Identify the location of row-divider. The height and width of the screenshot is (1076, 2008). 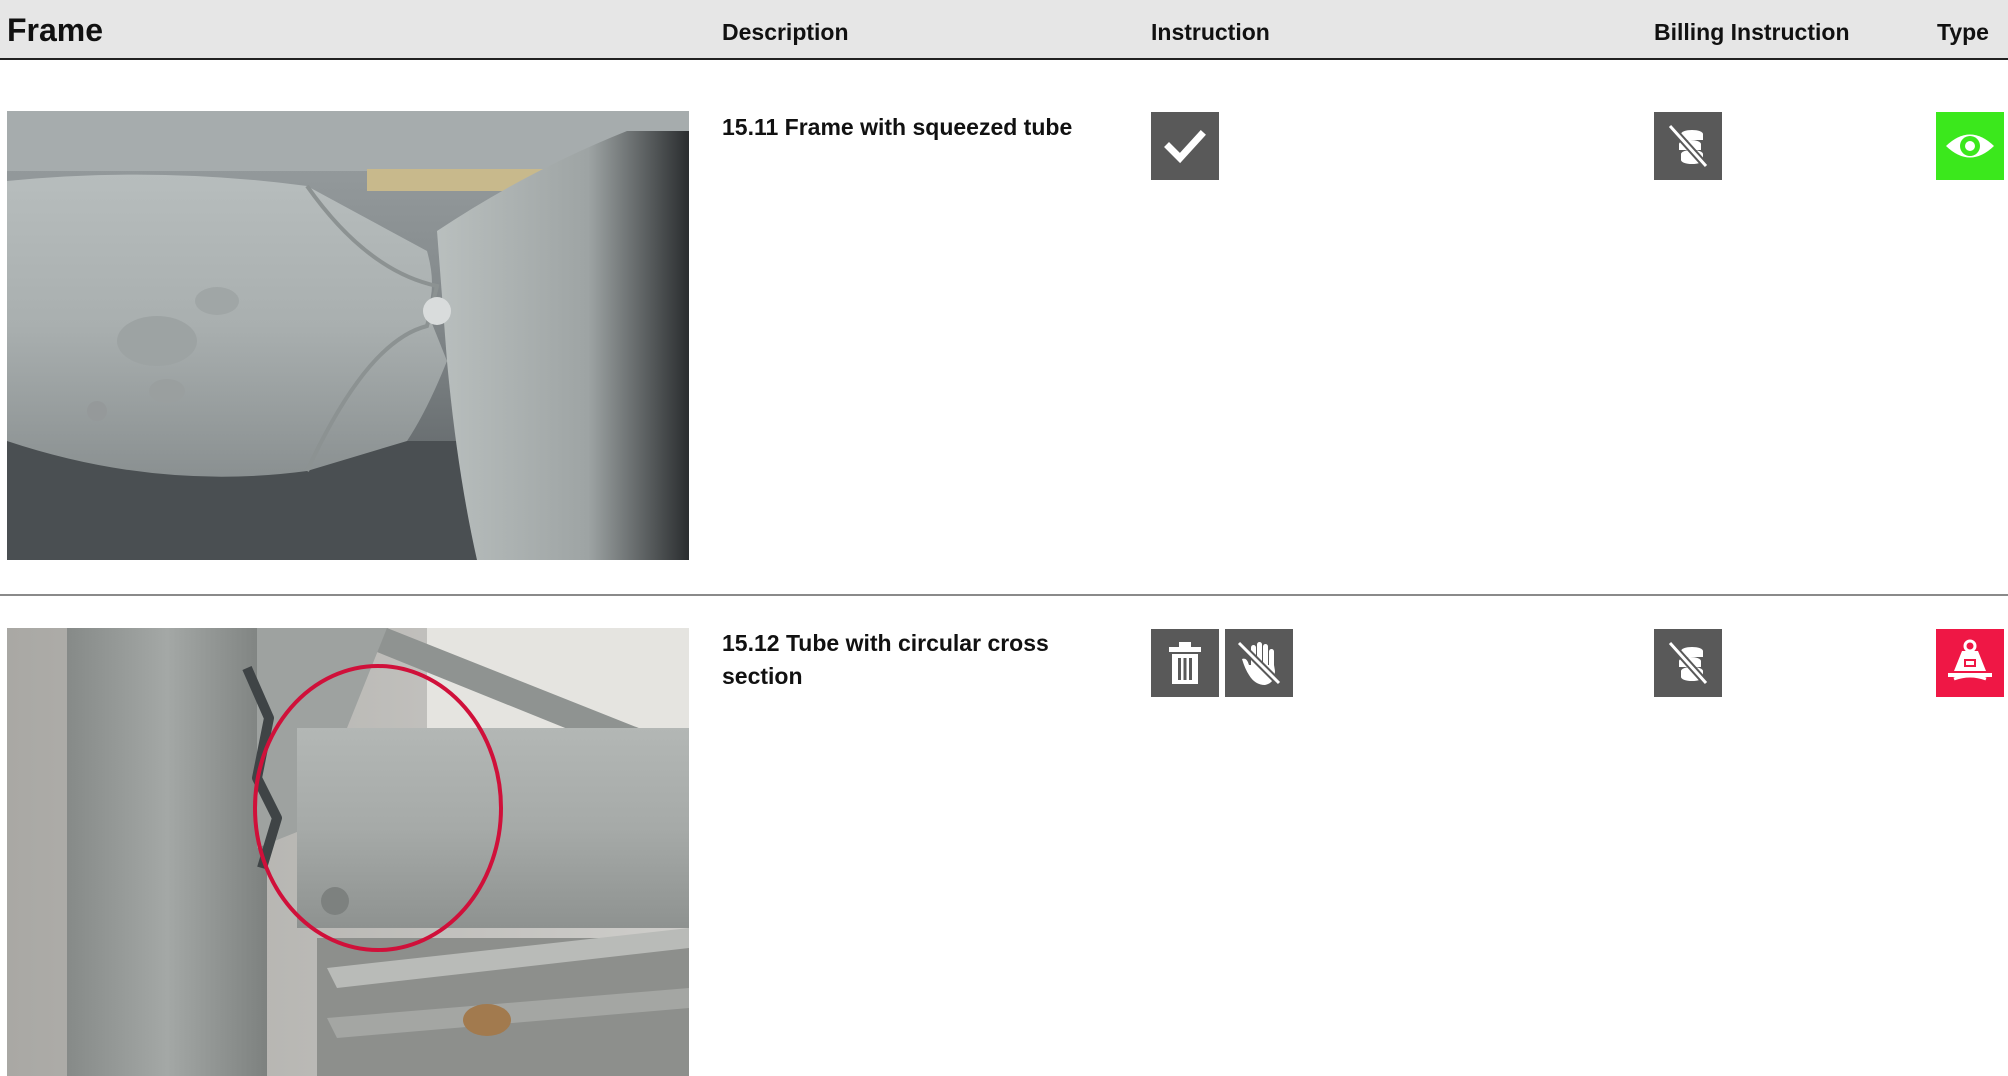
(1004, 595).